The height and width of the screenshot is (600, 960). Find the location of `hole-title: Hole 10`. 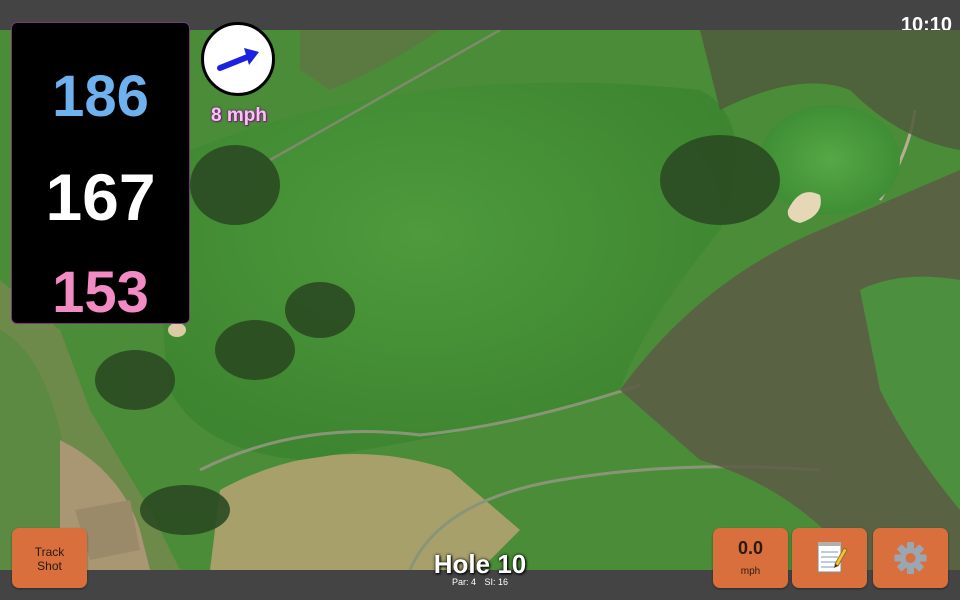

hole-title: Hole 10 is located at coordinates (480, 564).